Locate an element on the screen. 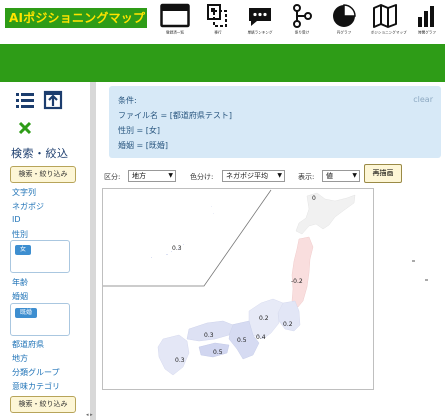 This screenshot has height=420, width=445. region-hokkaido is located at coordinates (325, 213).